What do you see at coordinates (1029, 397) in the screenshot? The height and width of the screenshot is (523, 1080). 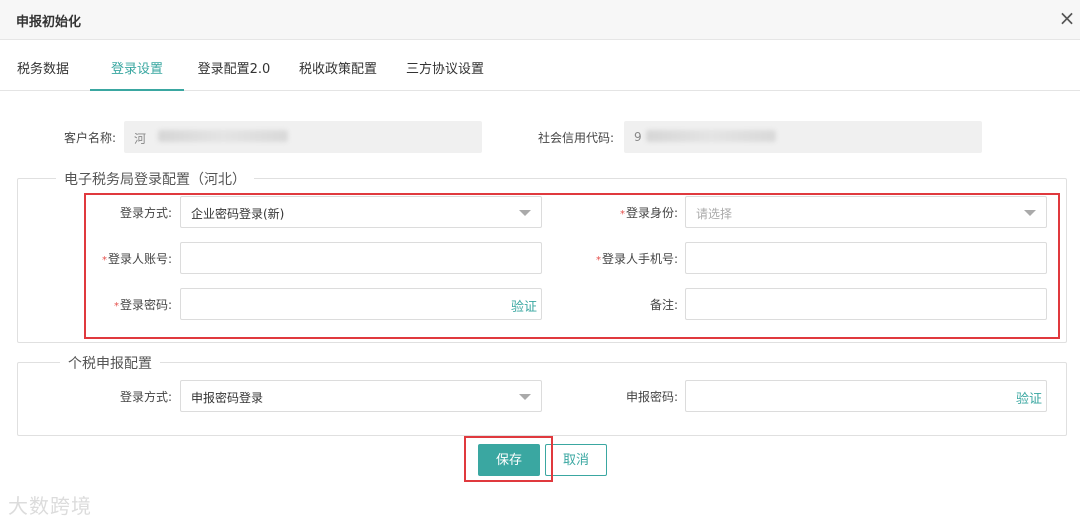 I see `verify-iit-password-button: 验证` at bounding box center [1029, 397].